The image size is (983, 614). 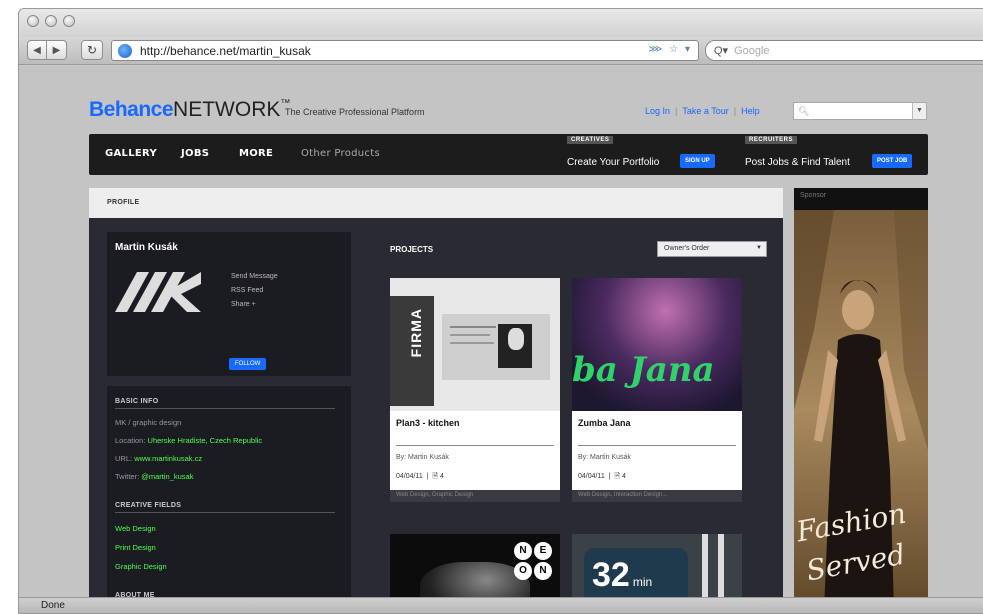 I want to click on thumb-text: FIRMA, so click(x=416, y=333).